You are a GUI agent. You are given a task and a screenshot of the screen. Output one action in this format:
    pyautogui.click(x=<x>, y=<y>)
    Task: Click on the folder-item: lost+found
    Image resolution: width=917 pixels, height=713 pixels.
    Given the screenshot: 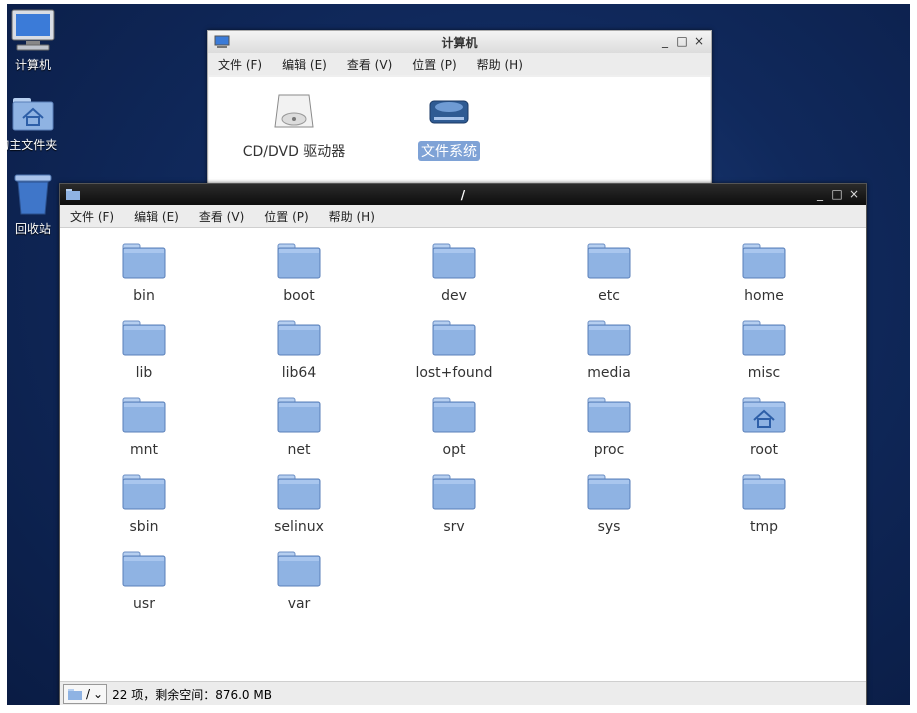 What is the action you would take?
    pyautogui.click(x=454, y=350)
    